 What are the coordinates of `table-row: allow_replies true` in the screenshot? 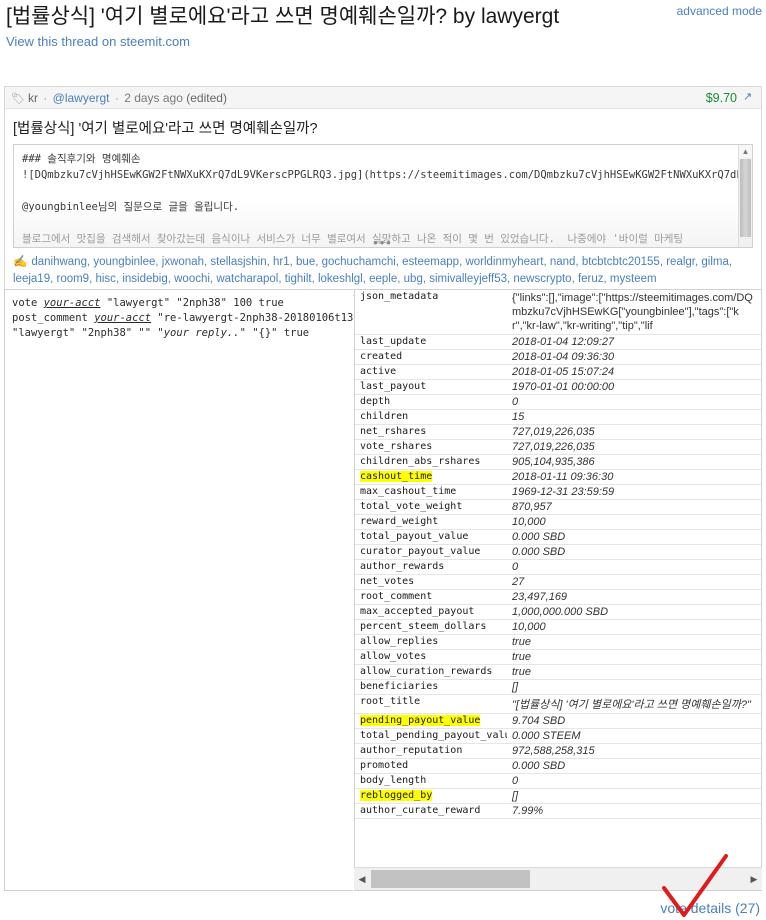 It's located at (558, 642).